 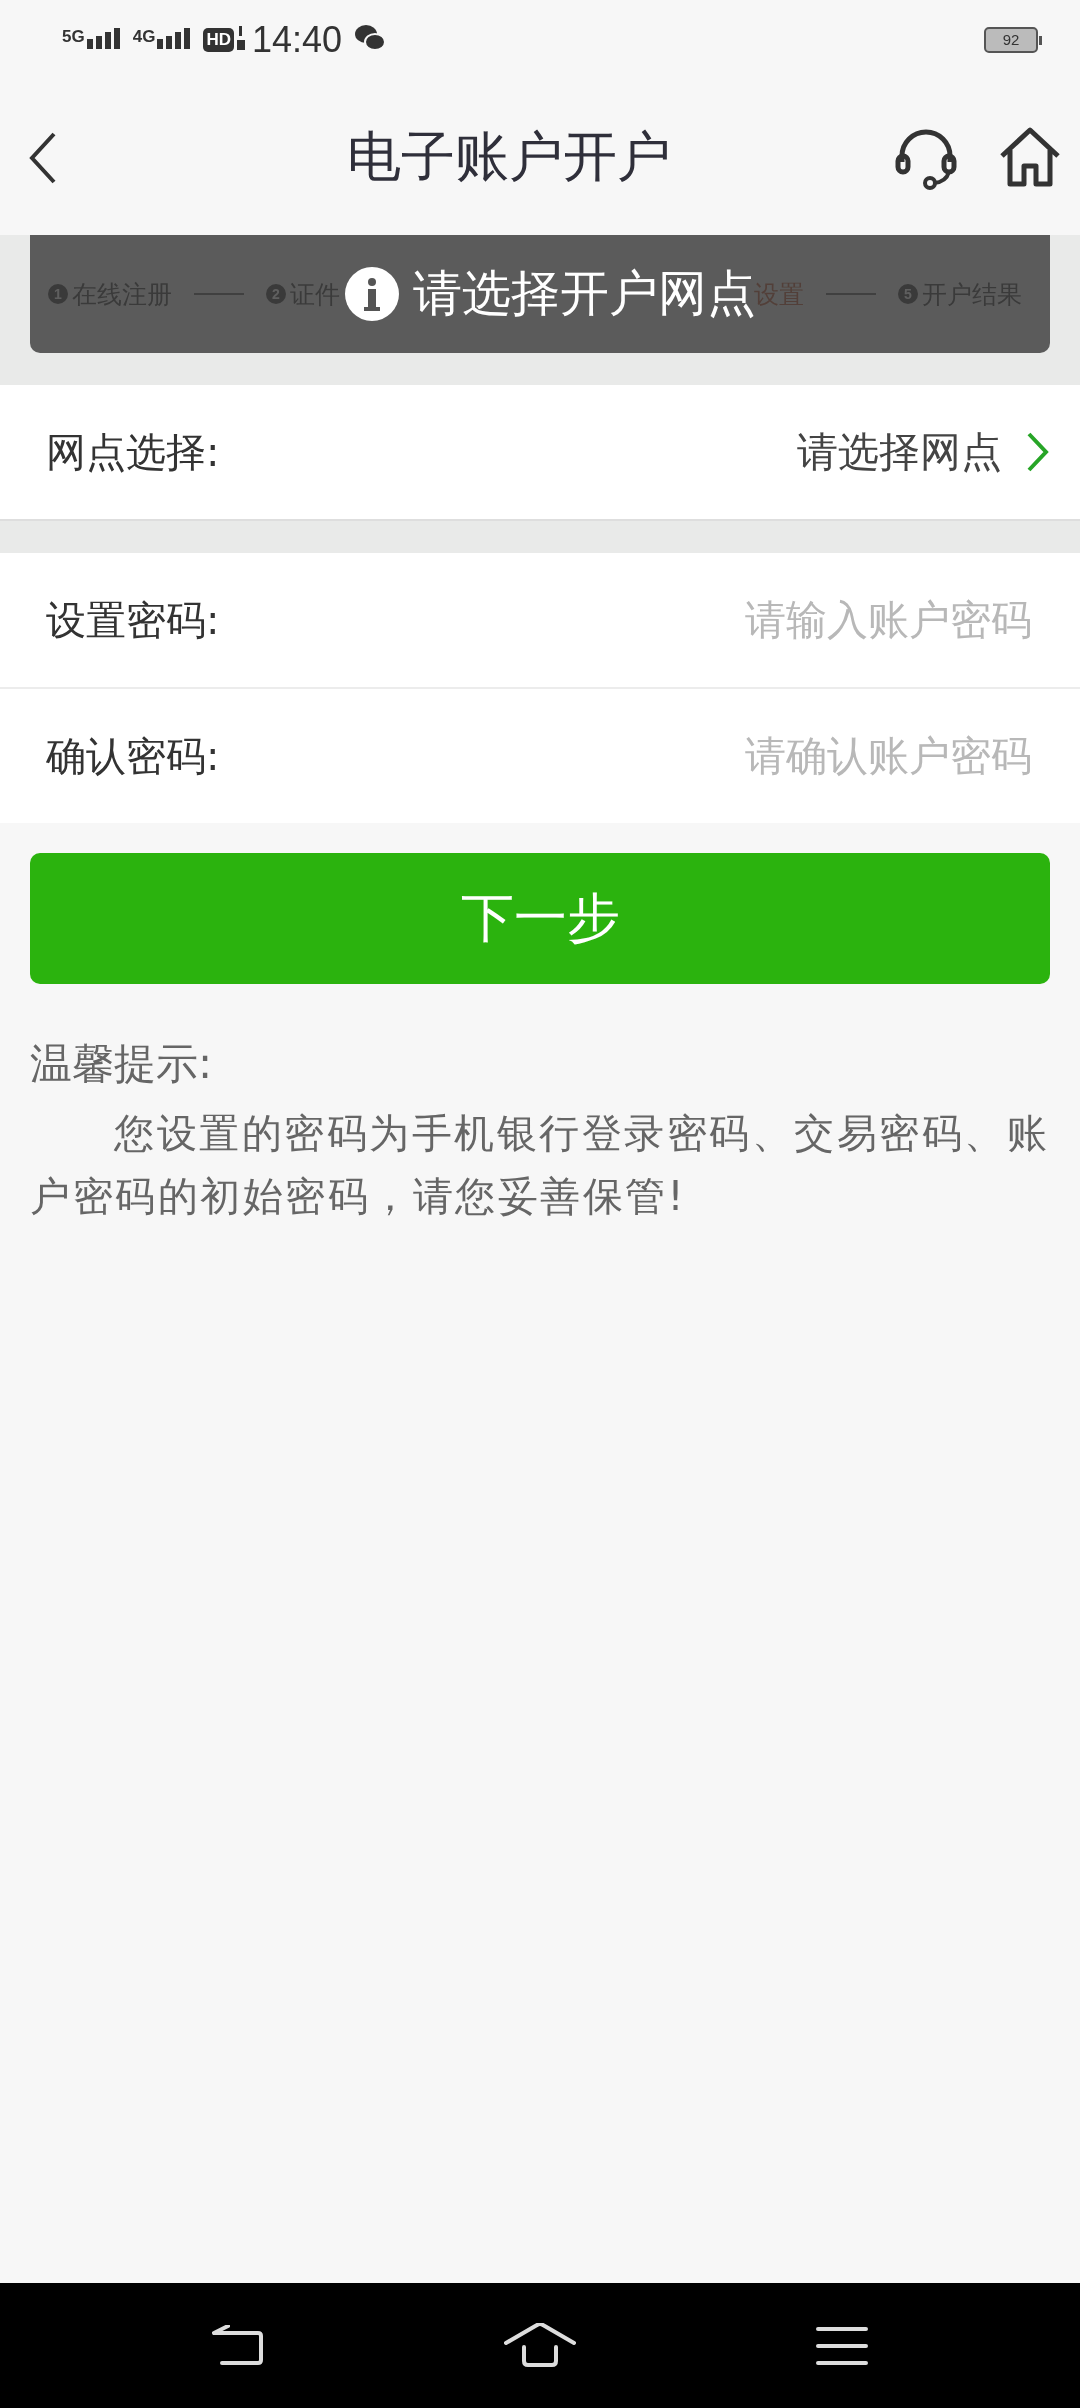 What do you see at coordinates (122, 1064) in the screenshot?
I see `tips-title: 温馨提示:` at bounding box center [122, 1064].